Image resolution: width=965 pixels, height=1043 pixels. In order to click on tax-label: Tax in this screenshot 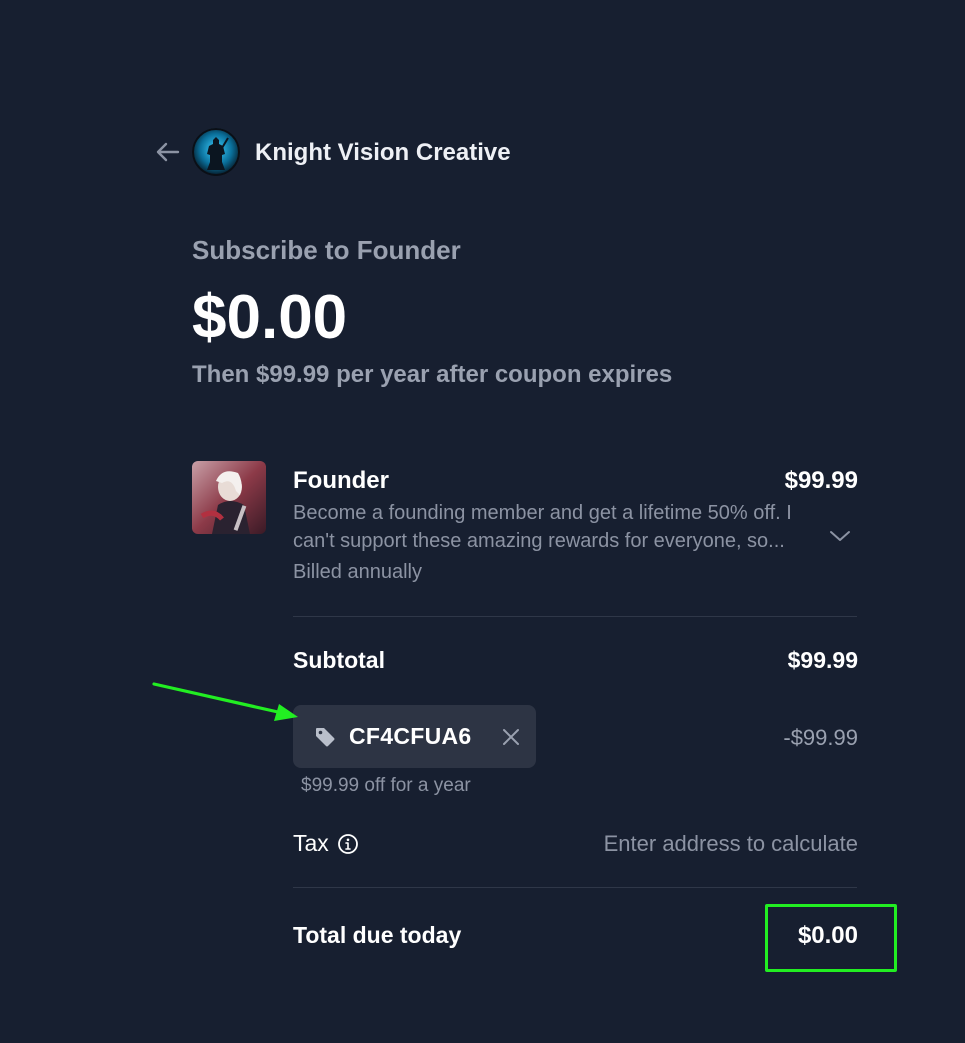, I will do `click(311, 843)`.